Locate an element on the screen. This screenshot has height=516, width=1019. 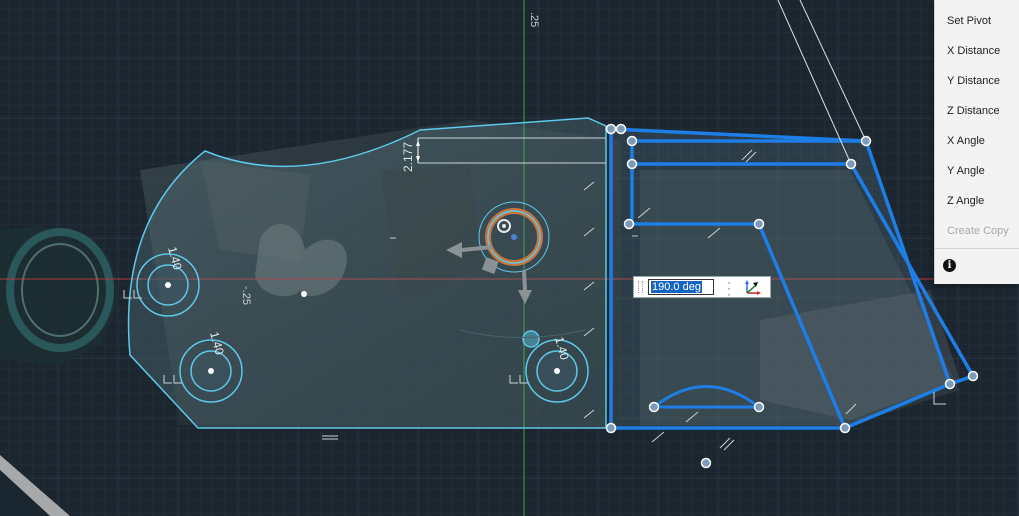
menu-item-set-pivot: Set Pivot is located at coordinates (977, 15).